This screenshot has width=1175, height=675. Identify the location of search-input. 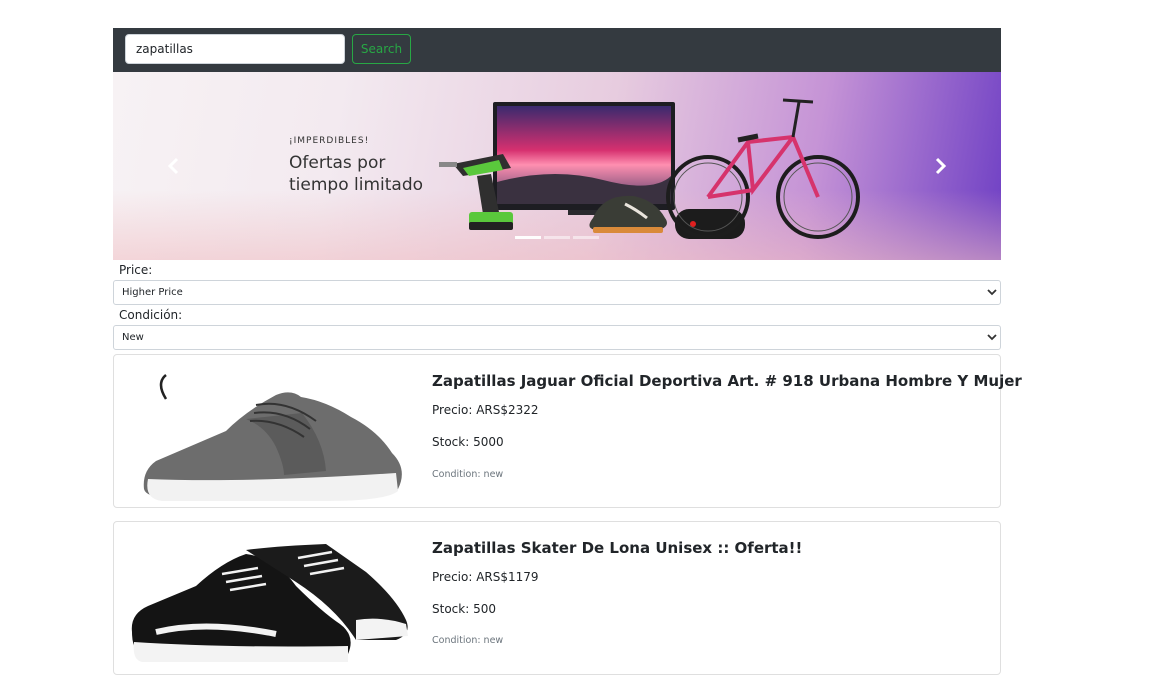
(235, 49).